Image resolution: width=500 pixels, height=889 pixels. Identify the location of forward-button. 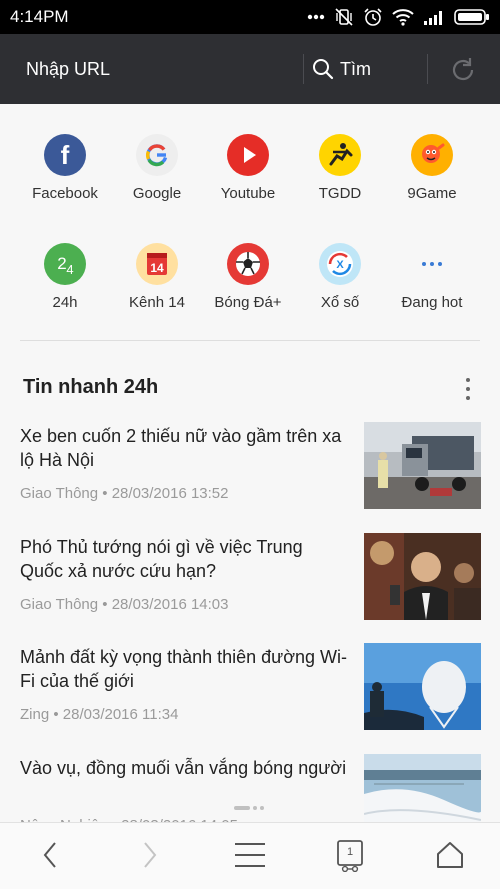
(150, 855).